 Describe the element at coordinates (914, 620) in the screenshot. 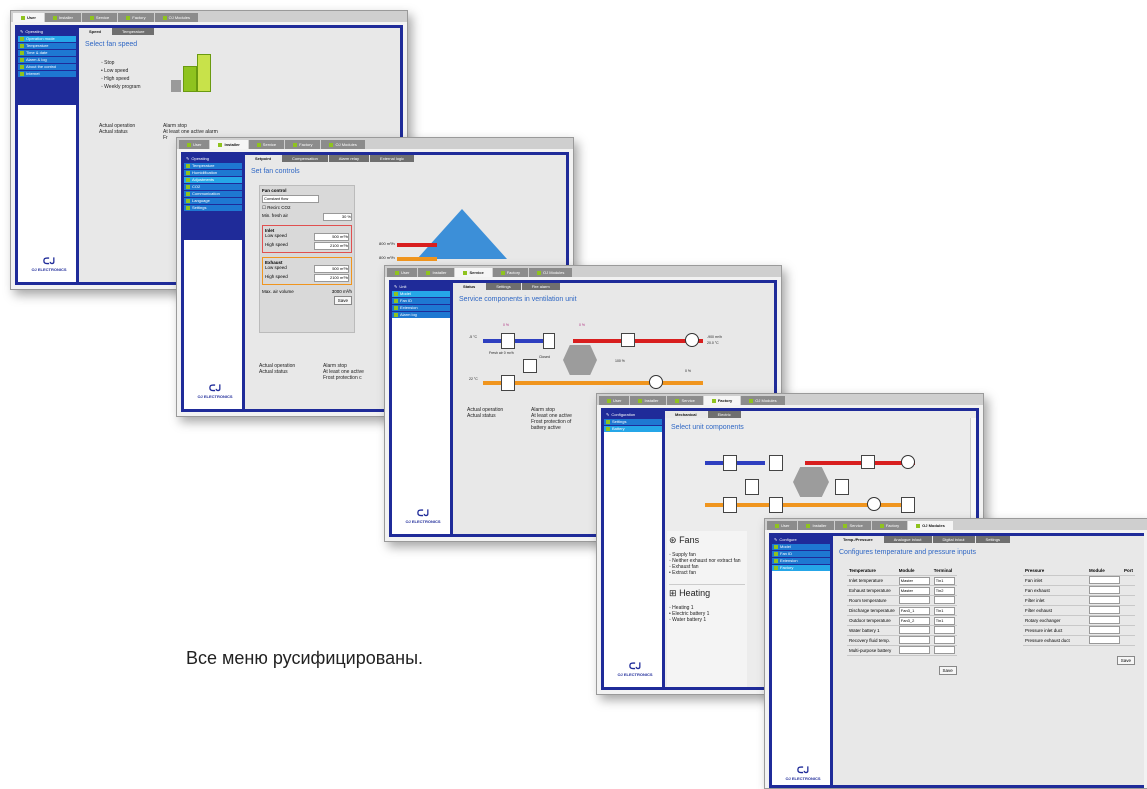

I see `module-select: Fan3_2` at that location.